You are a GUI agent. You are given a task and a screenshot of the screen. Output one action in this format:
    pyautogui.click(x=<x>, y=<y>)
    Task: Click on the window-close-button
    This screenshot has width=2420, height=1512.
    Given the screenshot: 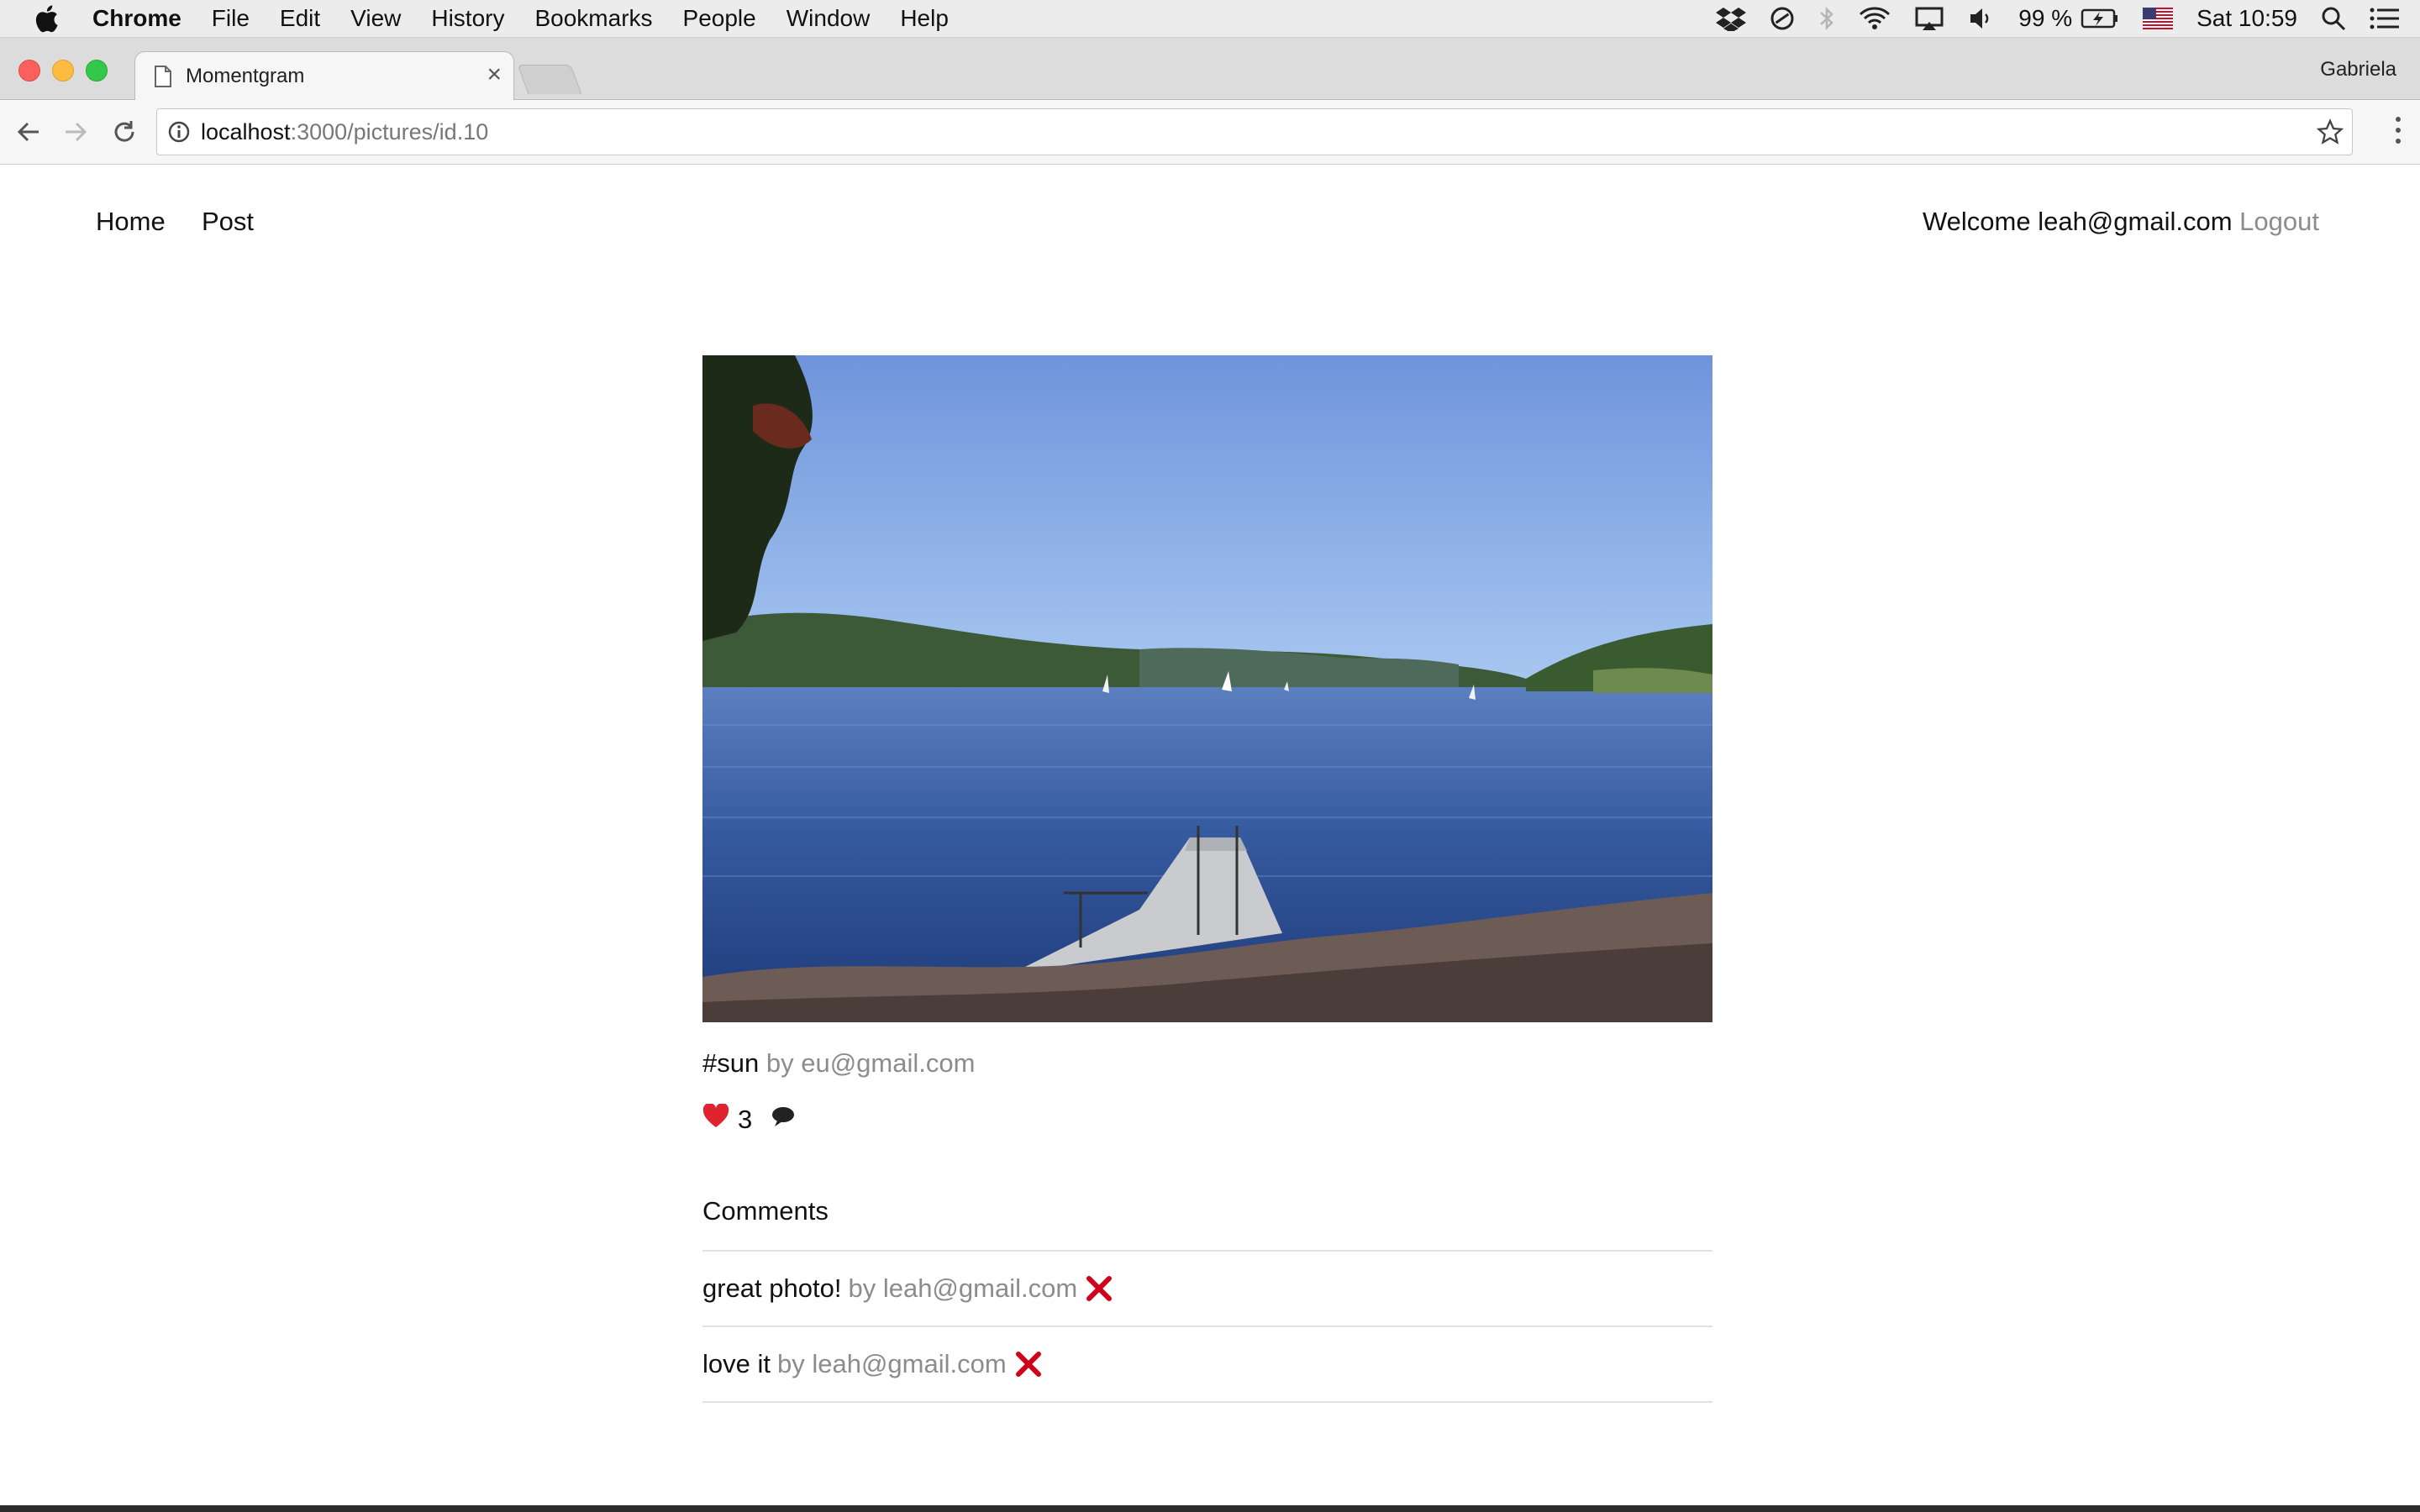 What is the action you would take?
    pyautogui.click(x=29, y=70)
    